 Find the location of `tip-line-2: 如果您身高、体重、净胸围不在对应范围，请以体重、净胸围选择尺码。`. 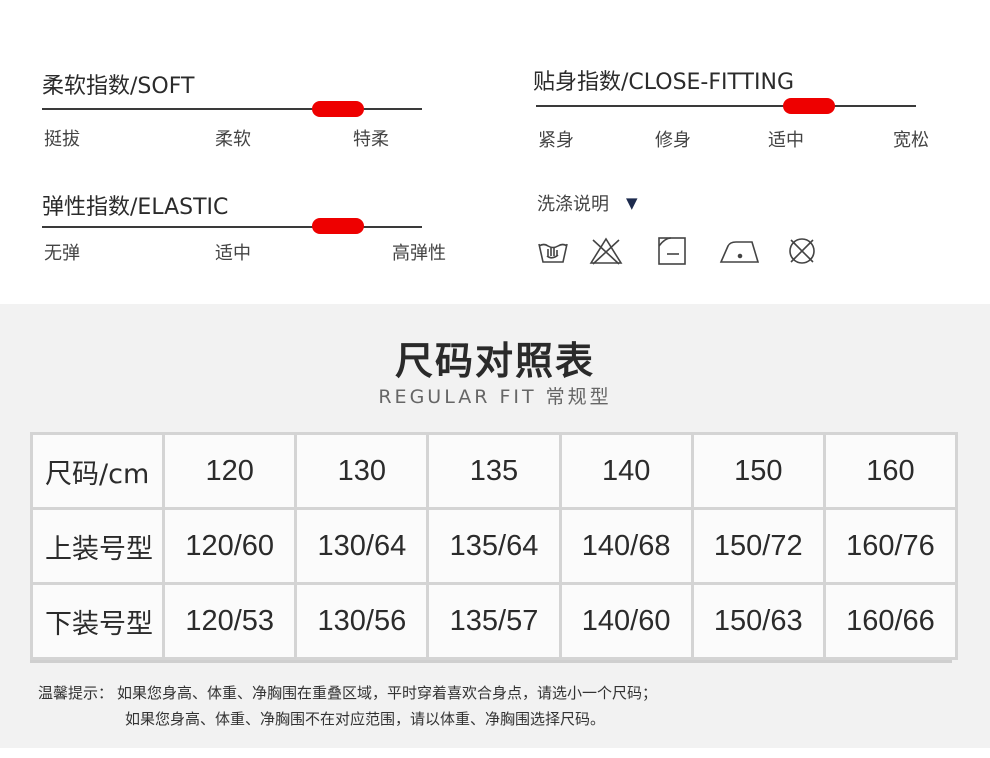

tip-line-2: 如果您身高、体重、净胸围不在对应范围，请以体重、净胸围选择尺码。 is located at coordinates (365, 719).